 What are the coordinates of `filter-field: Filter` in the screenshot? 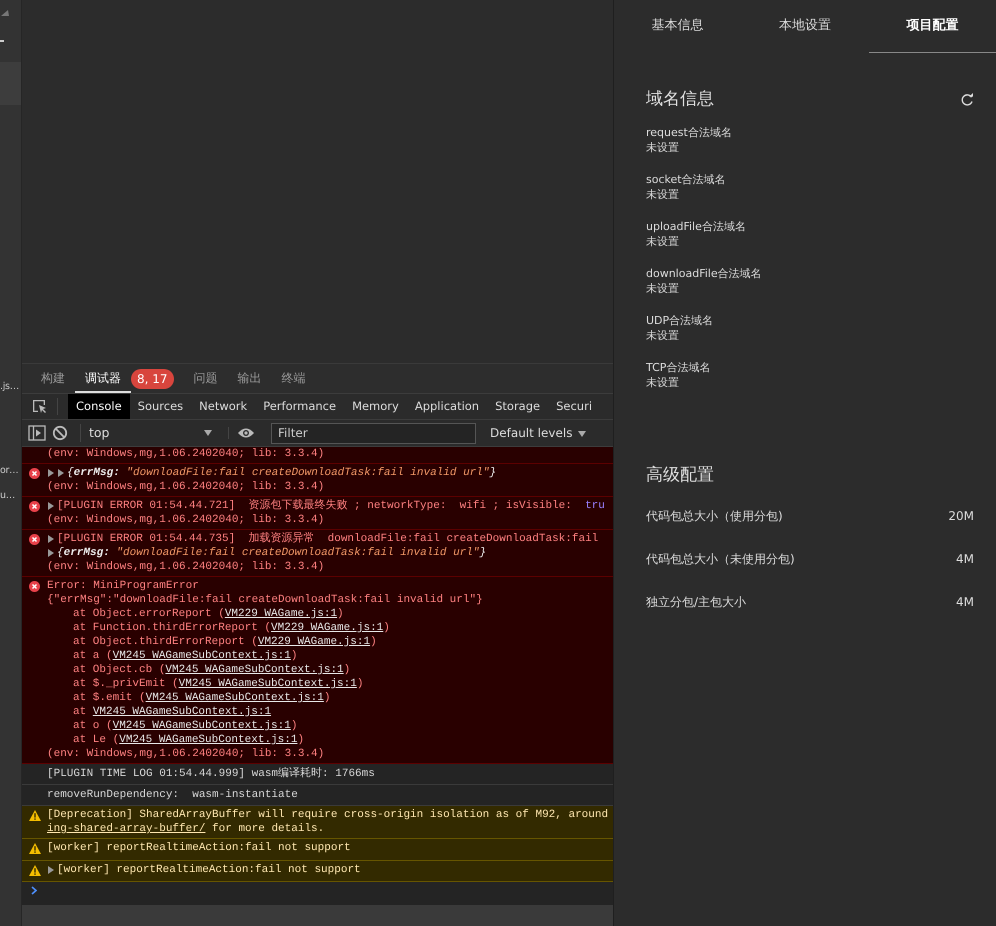 It's located at (373, 433).